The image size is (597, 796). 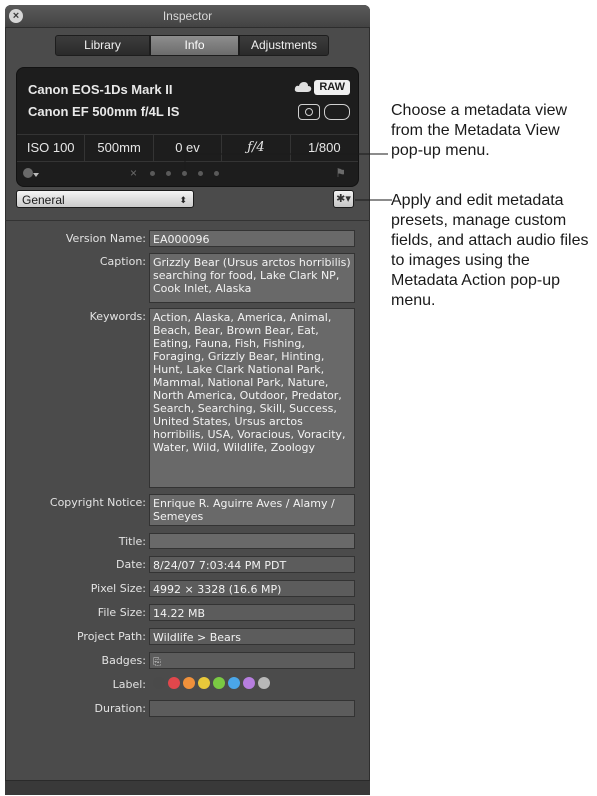 What do you see at coordinates (286, 161) in the screenshot?
I see `callout-line-view` at bounding box center [286, 161].